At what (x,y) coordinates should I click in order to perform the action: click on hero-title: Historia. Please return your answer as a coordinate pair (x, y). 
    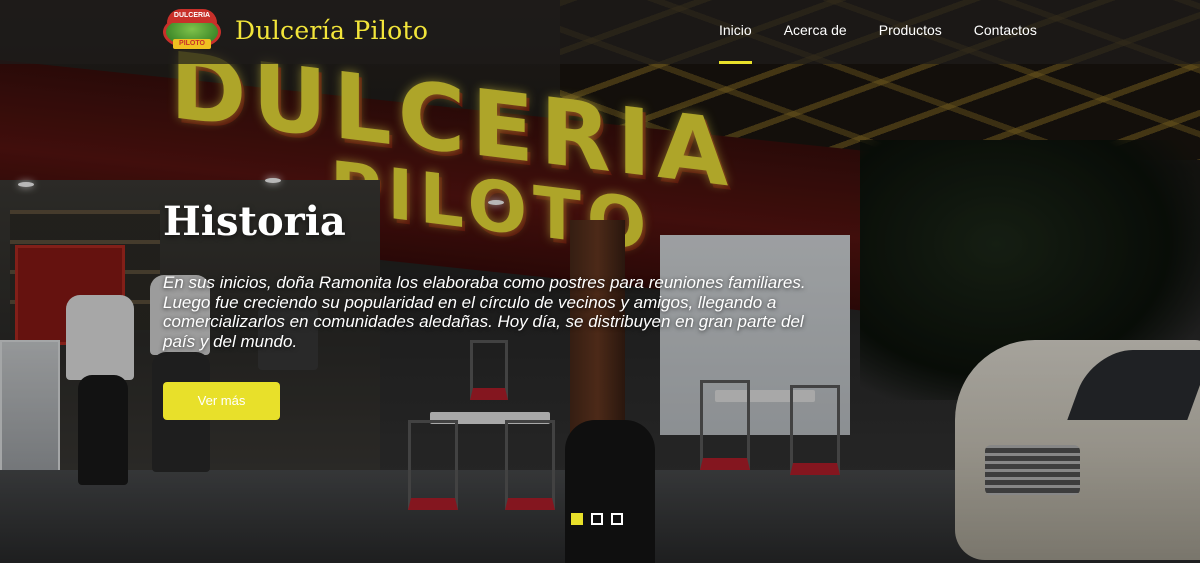
    Looking at the image, I should click on (254, 221).